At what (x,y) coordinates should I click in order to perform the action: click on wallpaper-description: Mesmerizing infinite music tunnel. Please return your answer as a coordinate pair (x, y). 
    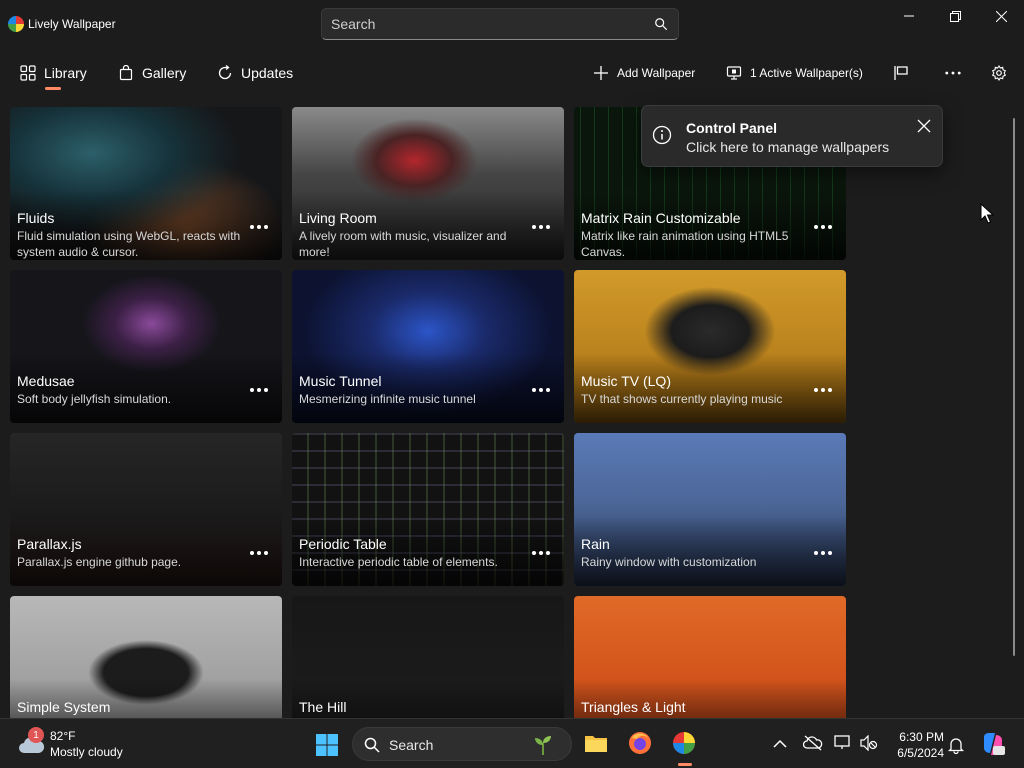
    Looking at the image, I should click on (387, 399).